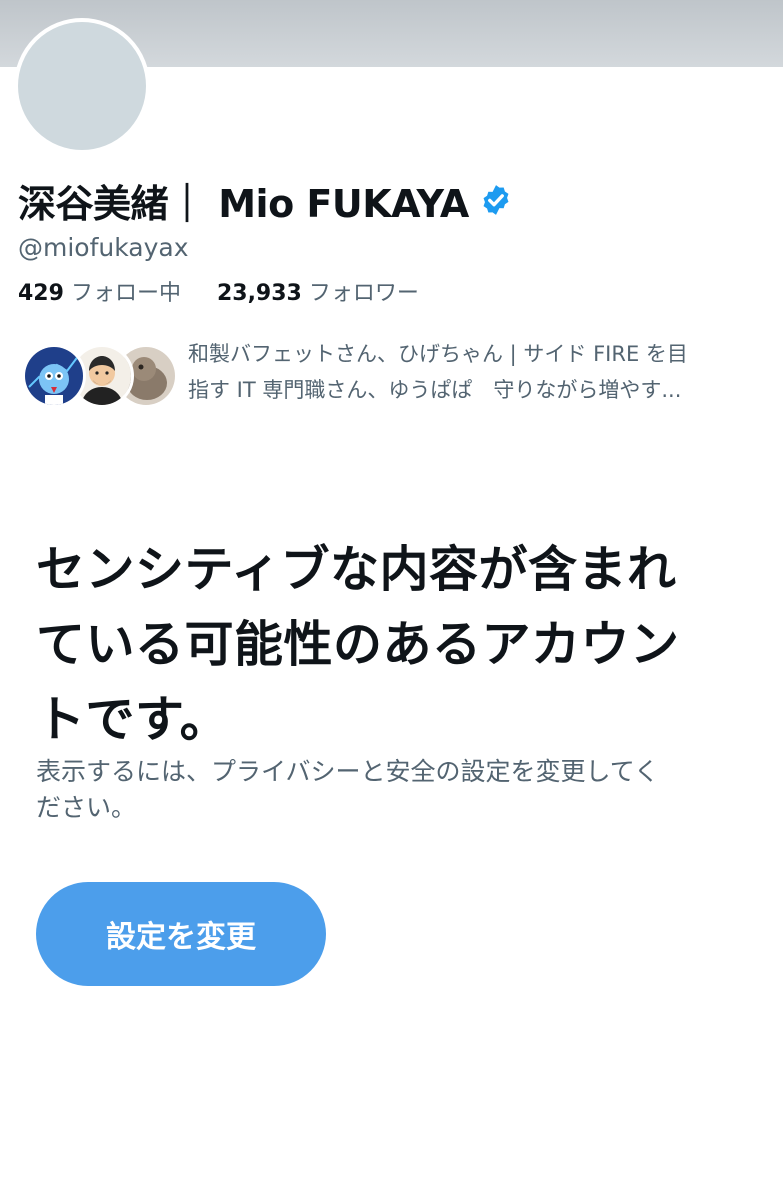 This screenshot has width=783, height=1200. Describe the element at coordinates (82, 86) in the screenshot. I see `profile-avatar` at that location.